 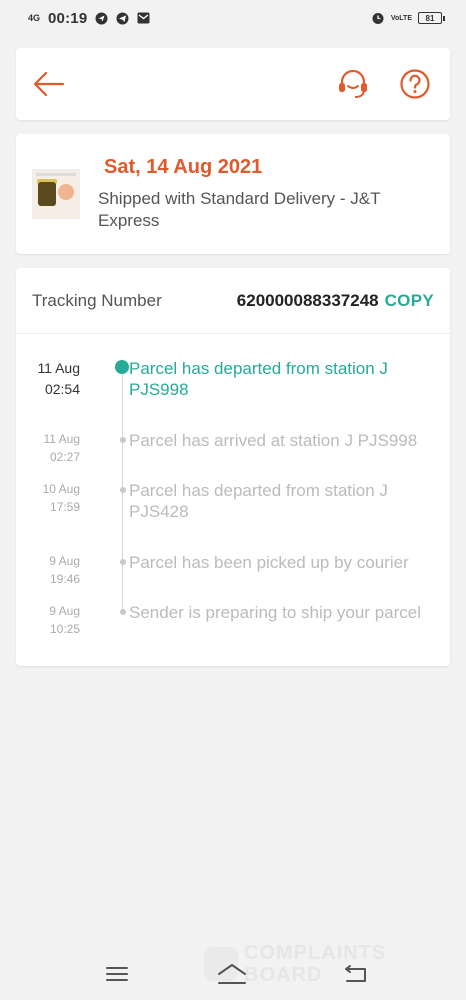 What do you see at coordinates (68, 18) in the screenshot?
I see `status-time: 00:19` at bounding box center [68, 18].